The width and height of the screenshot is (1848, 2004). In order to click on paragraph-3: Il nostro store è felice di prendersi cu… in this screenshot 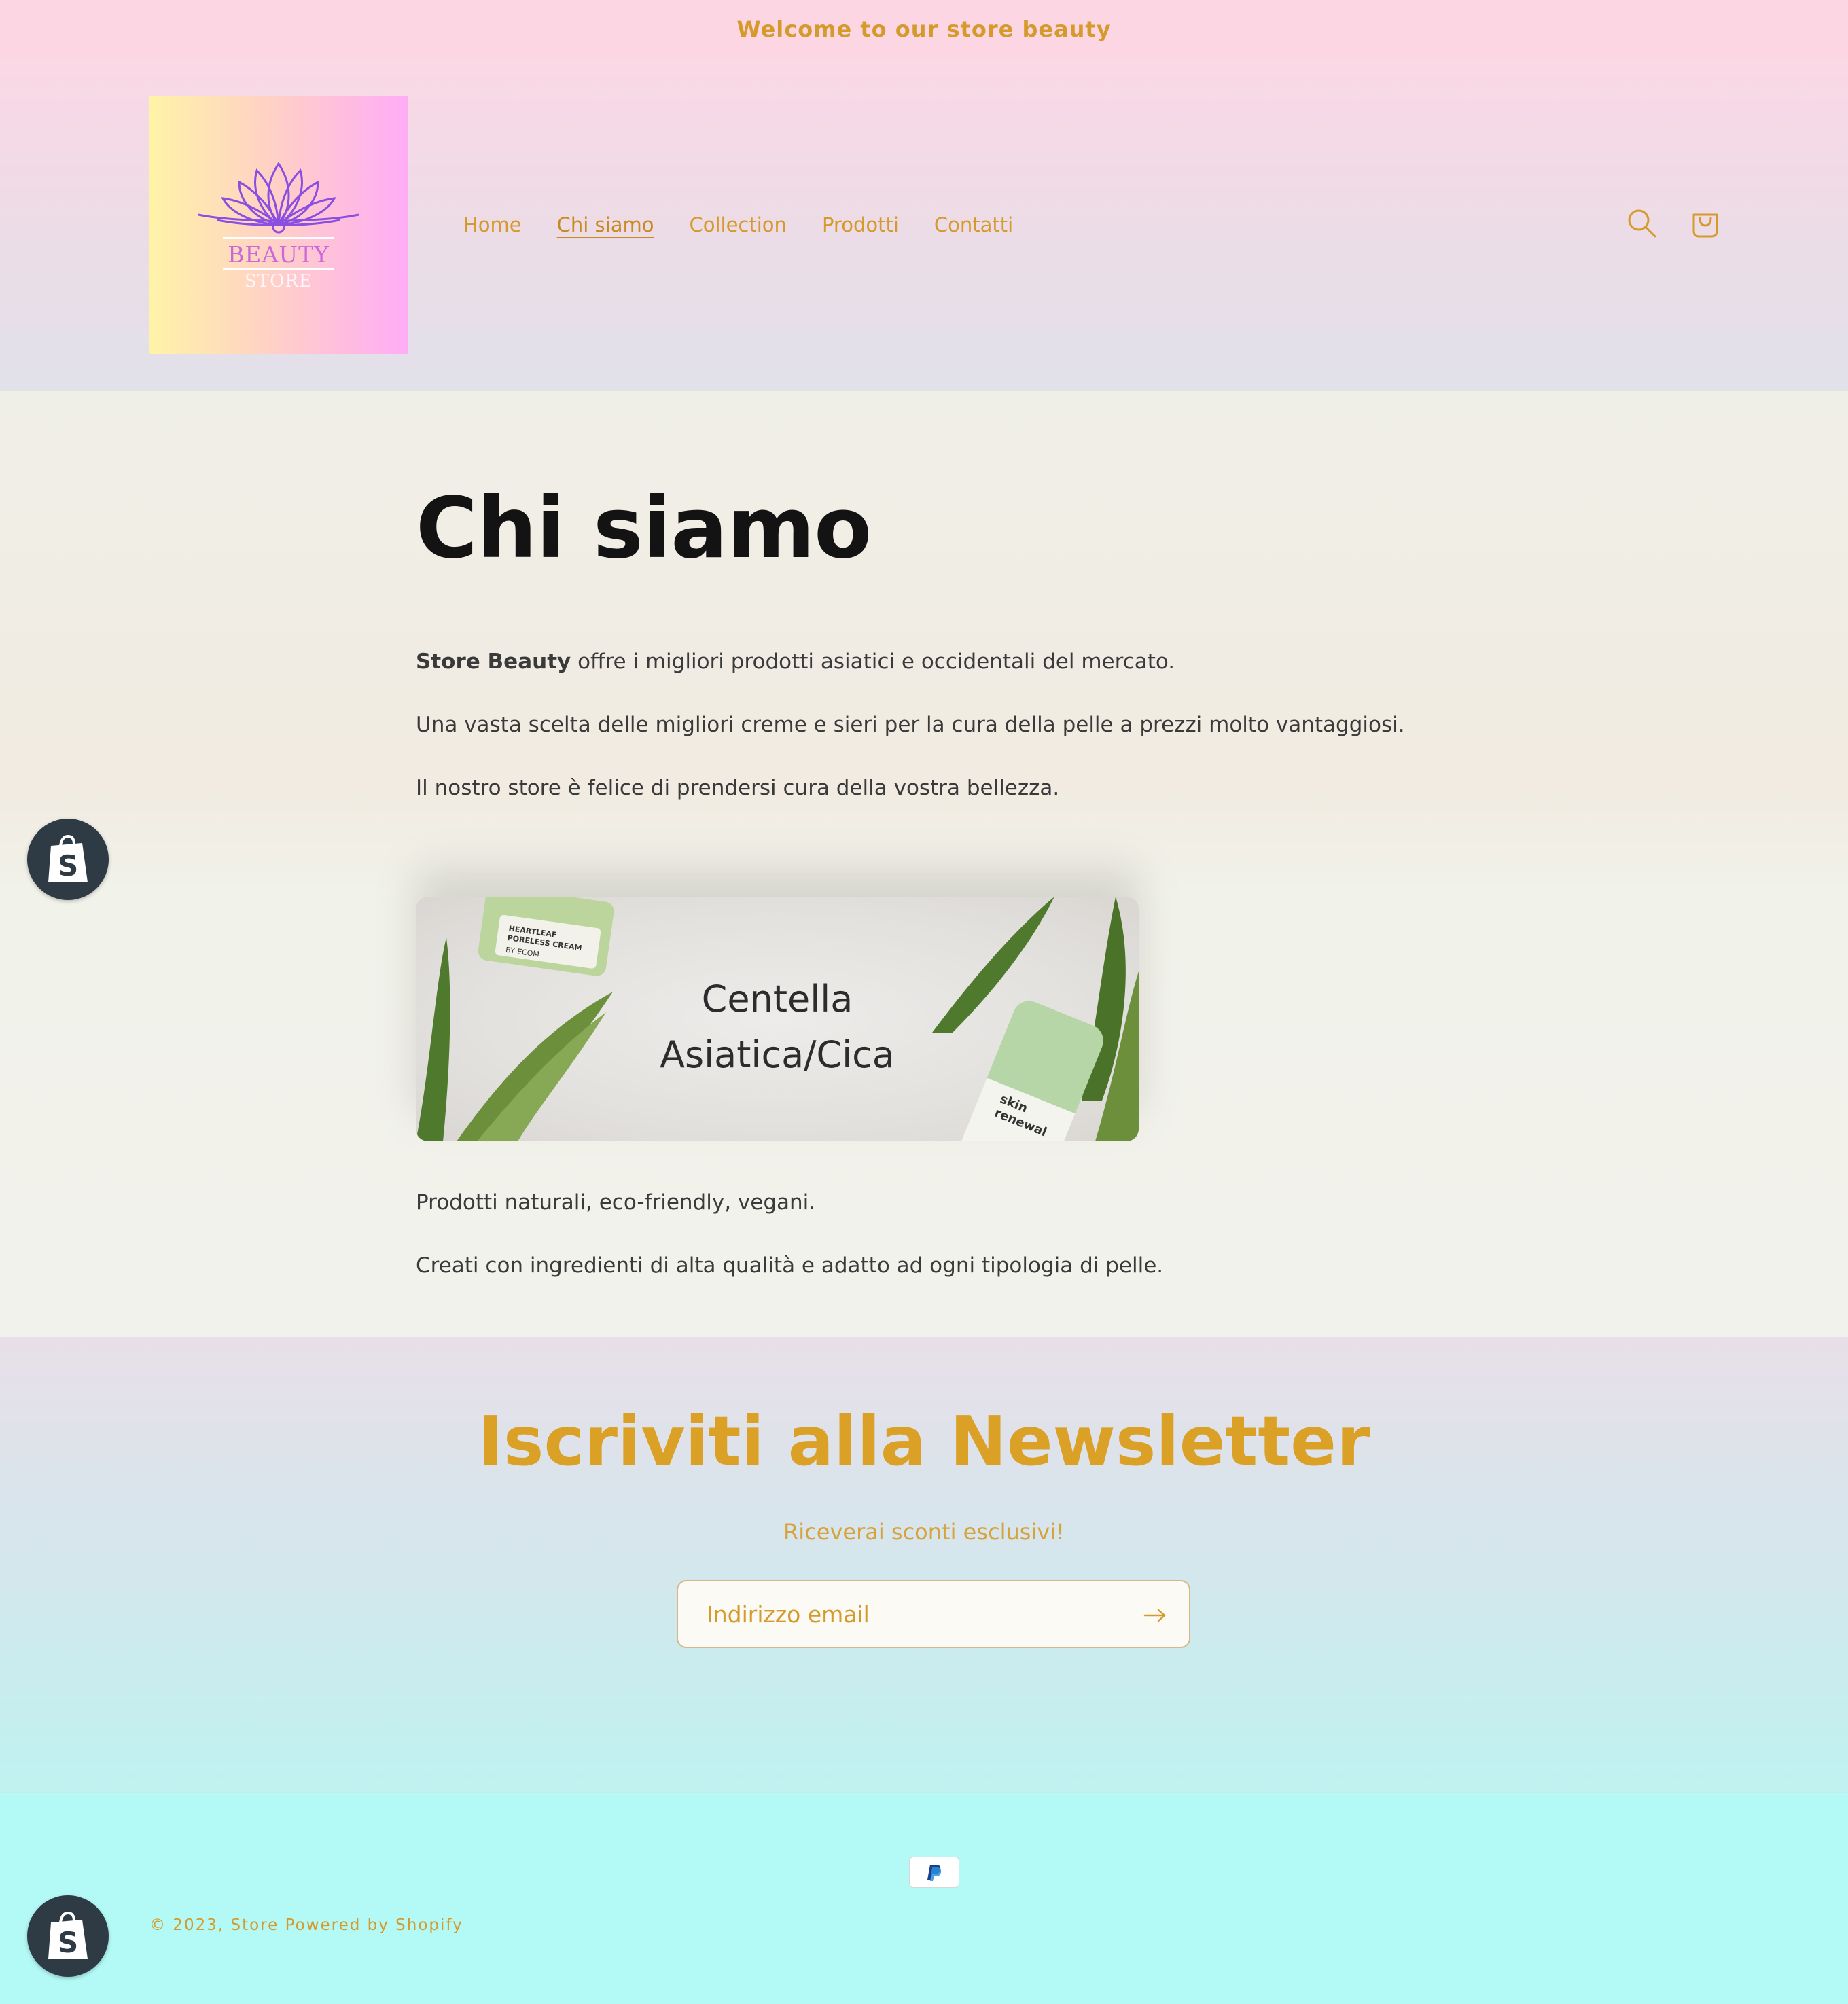, I will do `click(738, 788)`.